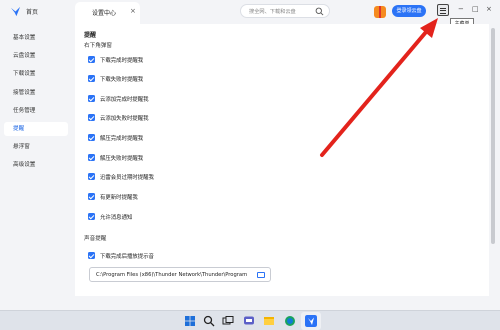 The width and height of the screenshot is (500, 330). I want to click on sidebar-item-advanced: 高级设置, so click(36, 165).